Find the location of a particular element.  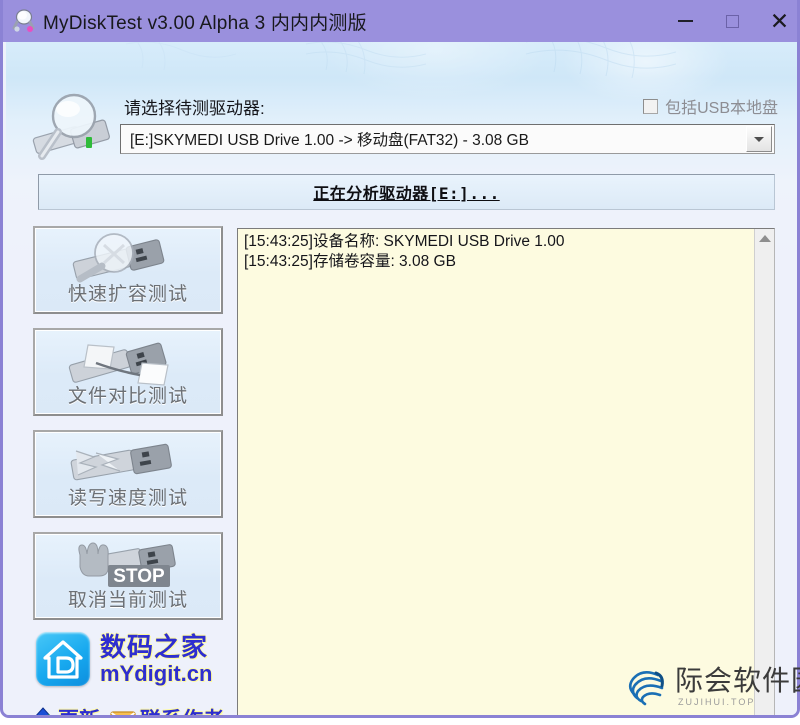

brand-name-cn: 数码之家 is located at coordinates (154, 646).